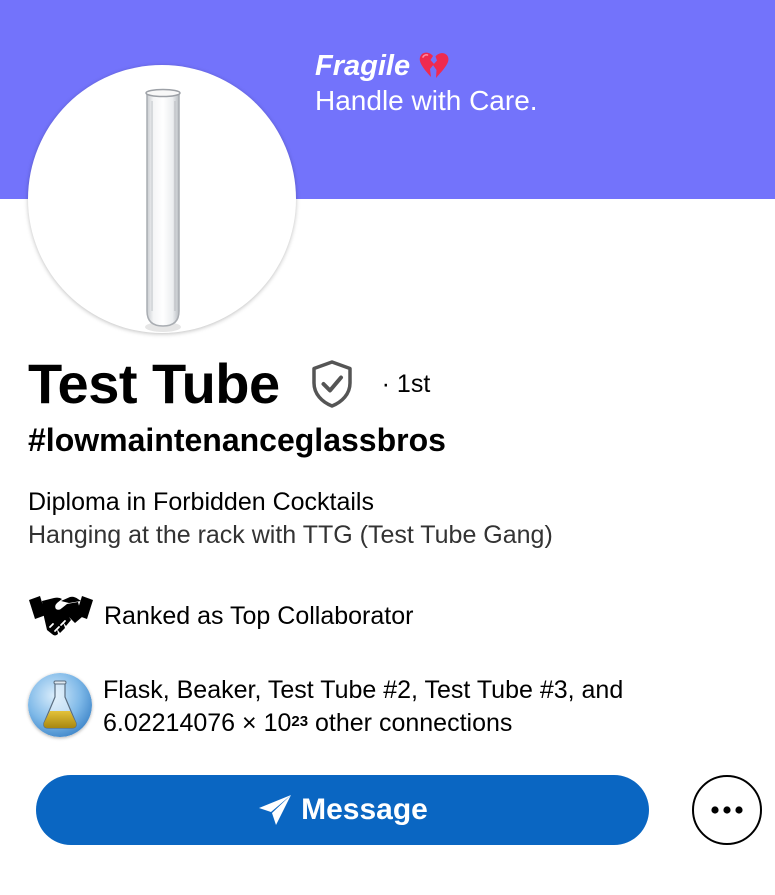  I want to click on send-icon, so click(275, 810).